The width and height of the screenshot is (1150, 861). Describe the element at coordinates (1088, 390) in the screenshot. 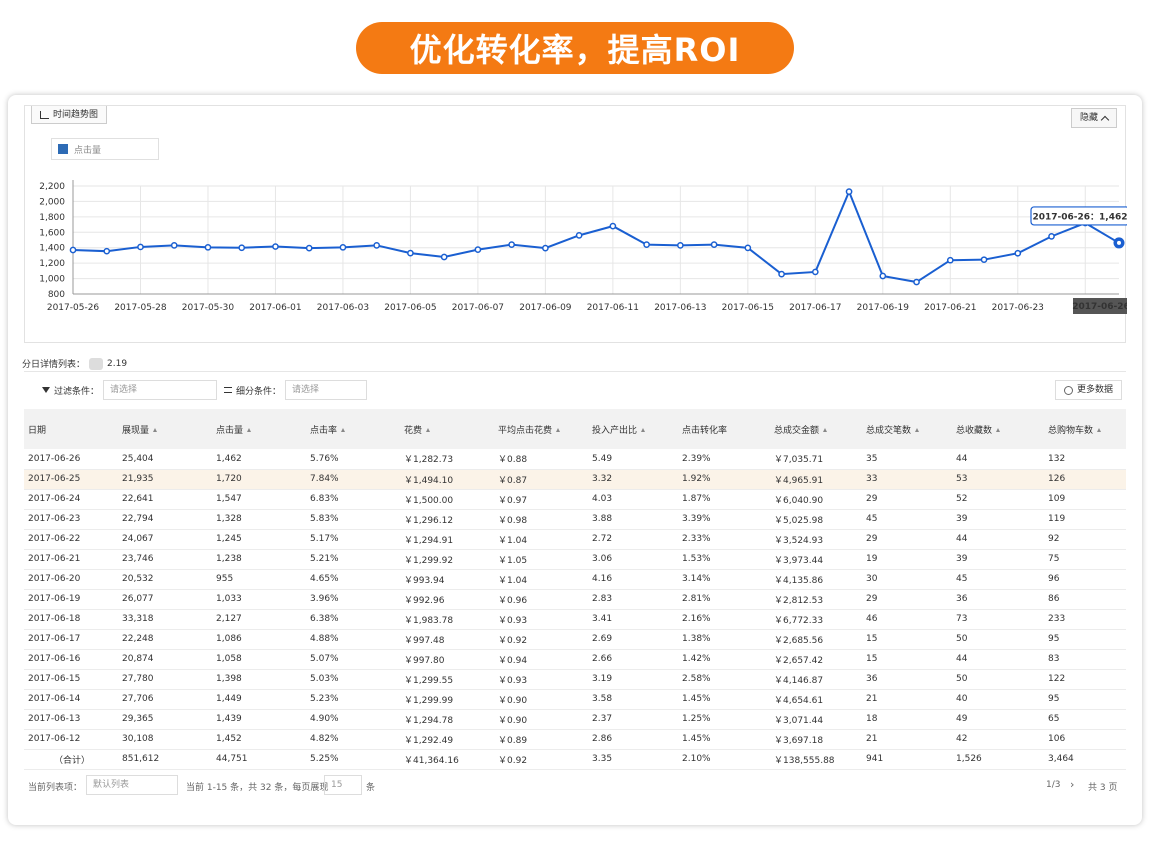

I see `more-data-button: 更多数据` at that location.